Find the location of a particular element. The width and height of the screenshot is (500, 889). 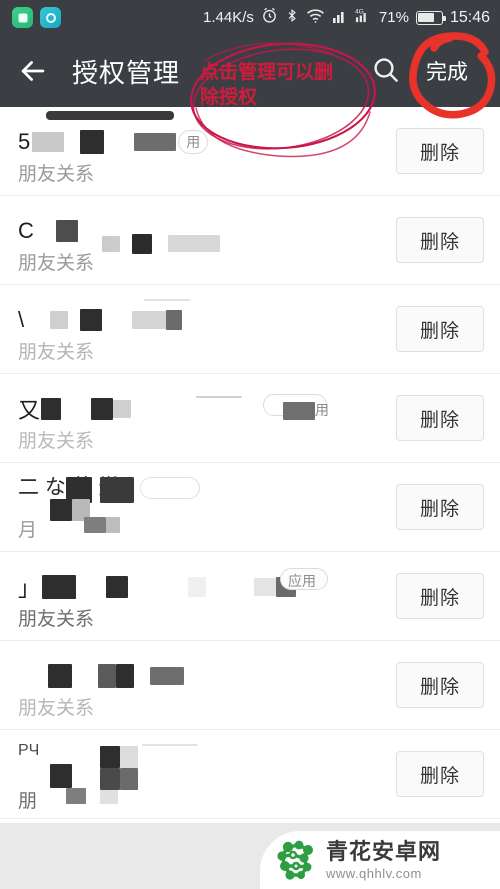

clock-time: 15:46 is located at coordinates (469, 17).